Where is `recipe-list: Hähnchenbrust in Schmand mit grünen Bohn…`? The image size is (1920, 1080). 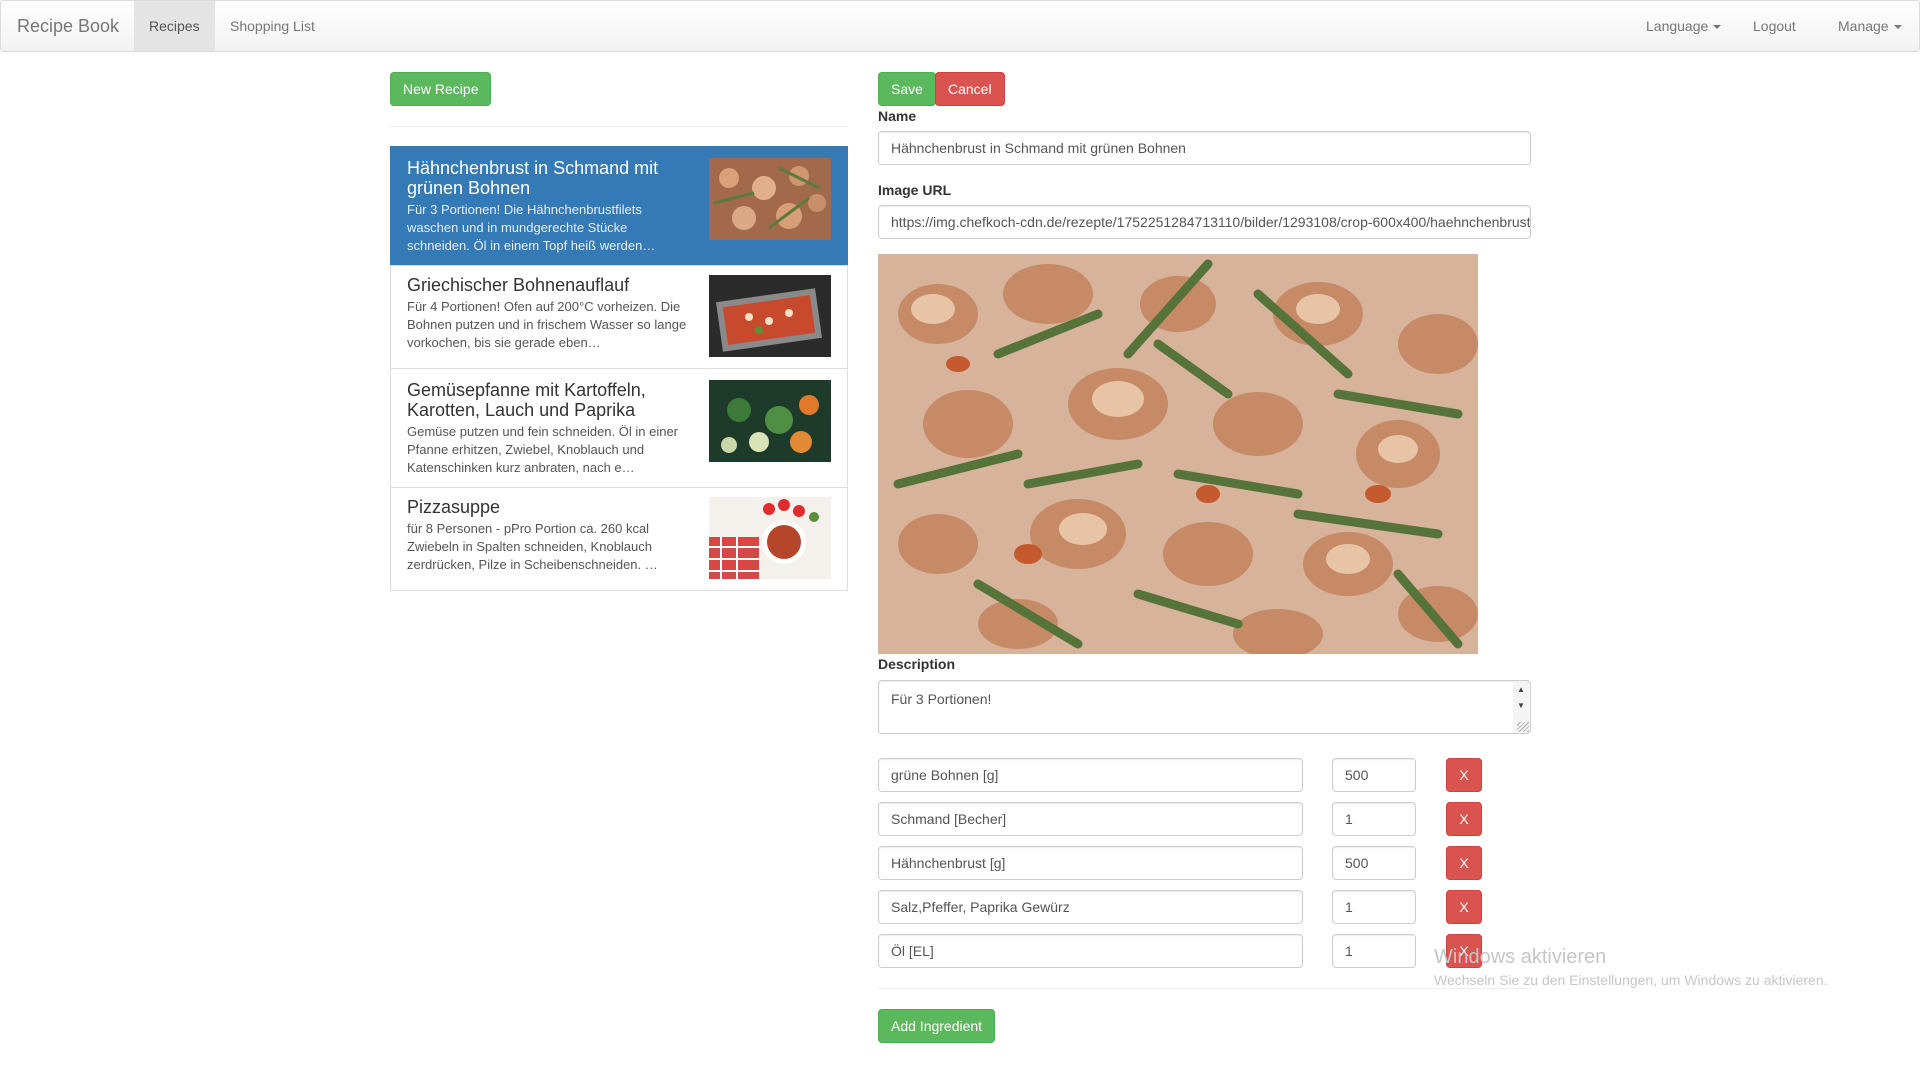
recipe-list: Hähnchenbrust in Schmand mit grünen Bohn… is located at coordinates (619, 368).